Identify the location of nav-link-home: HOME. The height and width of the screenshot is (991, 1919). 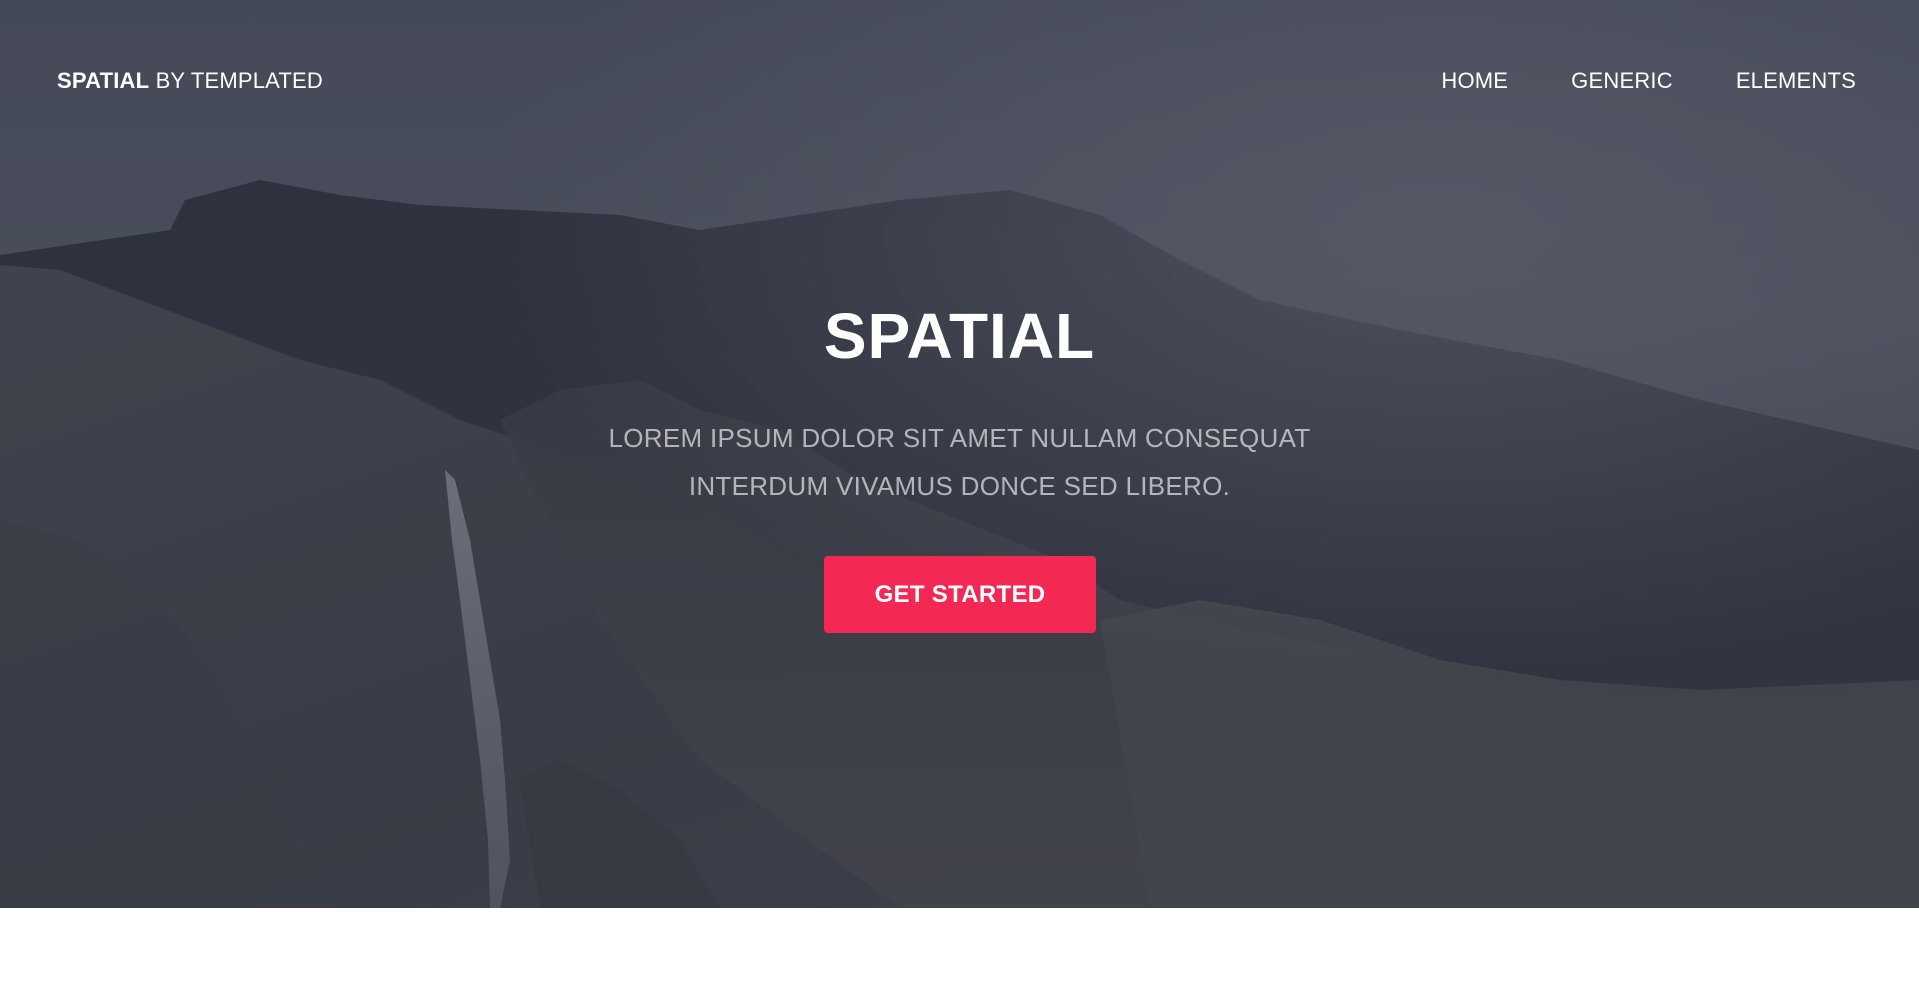
(1474, 81).